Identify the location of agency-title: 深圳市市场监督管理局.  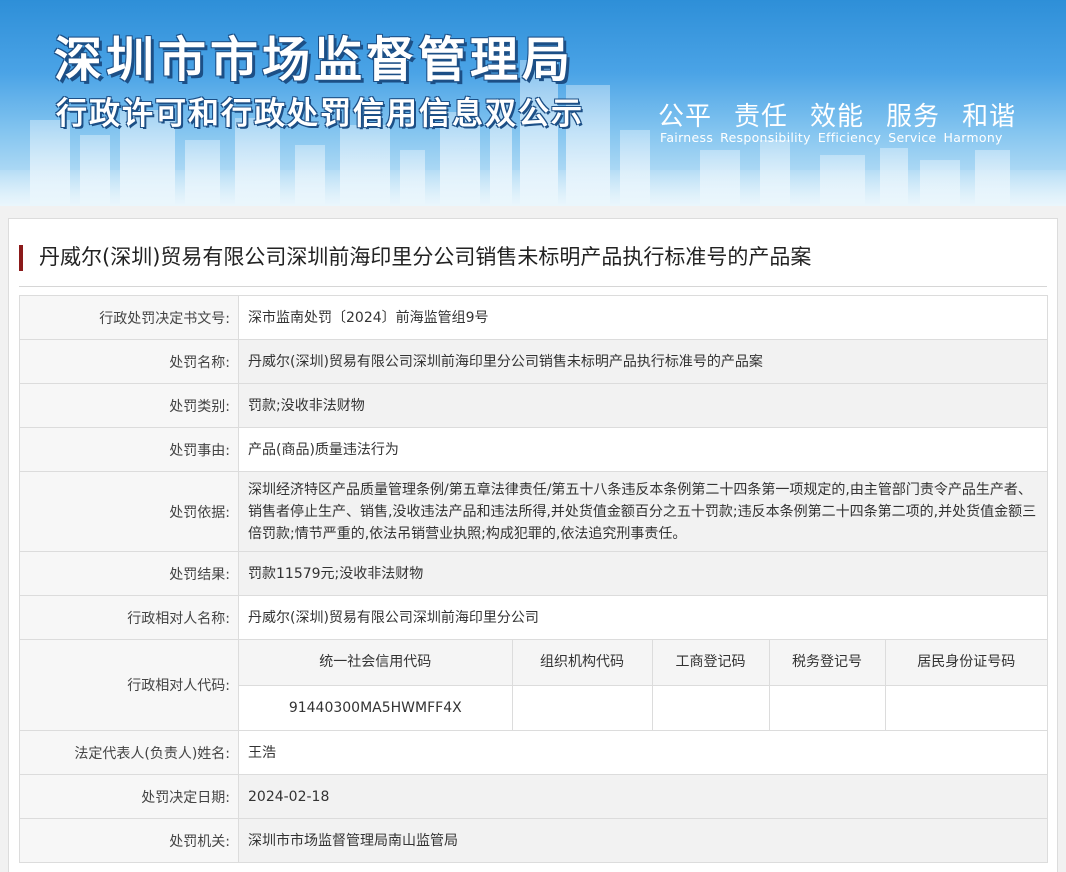
(314, 60).